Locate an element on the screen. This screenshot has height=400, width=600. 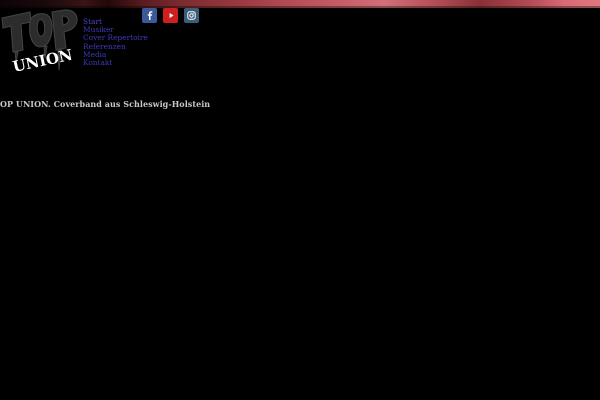
instagram-link is located at coordinates (191, 15).